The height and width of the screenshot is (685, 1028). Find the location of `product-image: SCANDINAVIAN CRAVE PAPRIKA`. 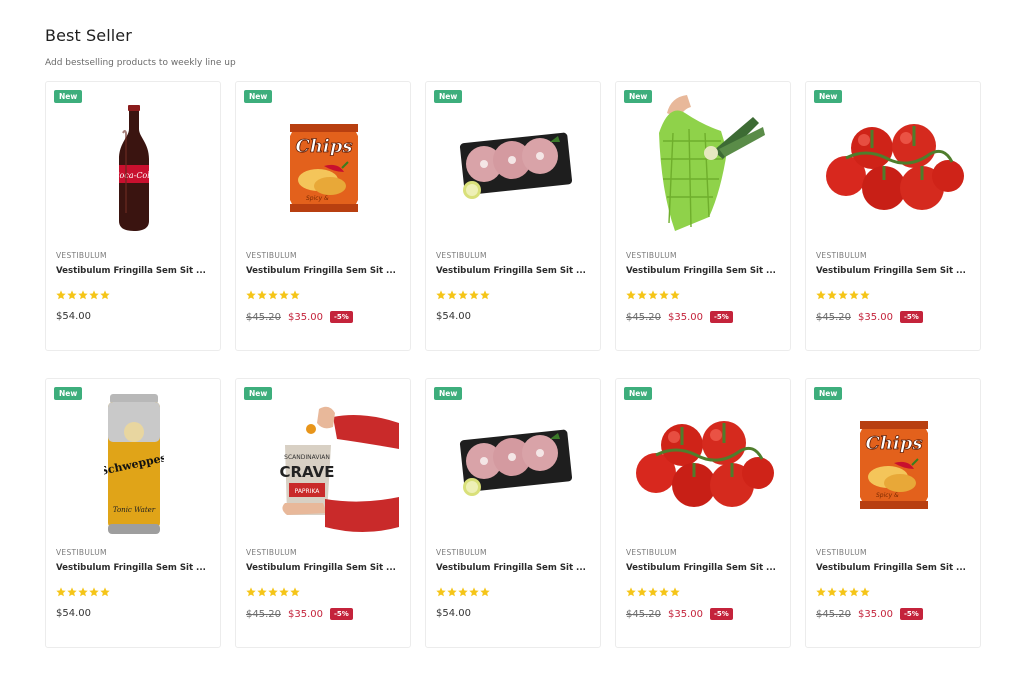

product-image: SCANDINAVIAN CRAVE PAPRIKA is located at coordinates (323, 465).